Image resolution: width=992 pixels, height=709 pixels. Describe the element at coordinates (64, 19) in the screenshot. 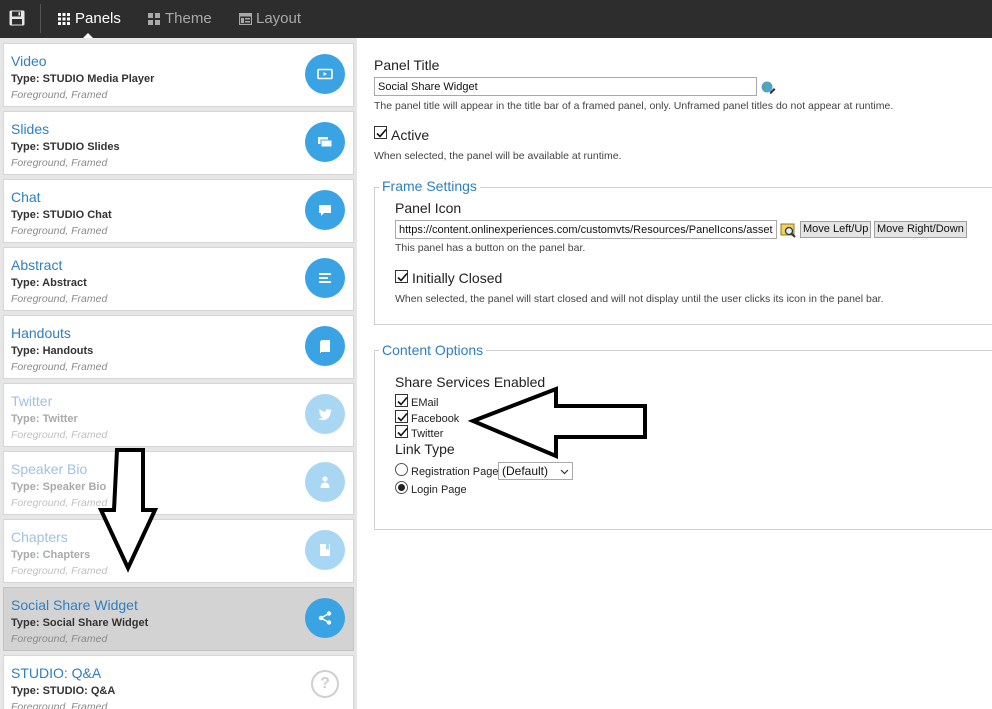

I see `grid-icon` at that location.